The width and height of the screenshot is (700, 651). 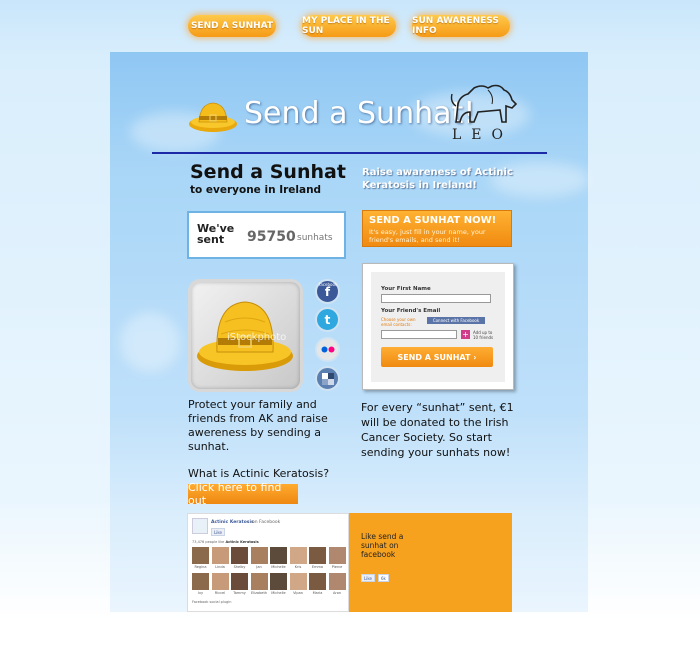 What do you see at coordinates (298, 593) in the screenshot?
I see `fb-fan-name: Vipan` at bounding box center [298, 593].